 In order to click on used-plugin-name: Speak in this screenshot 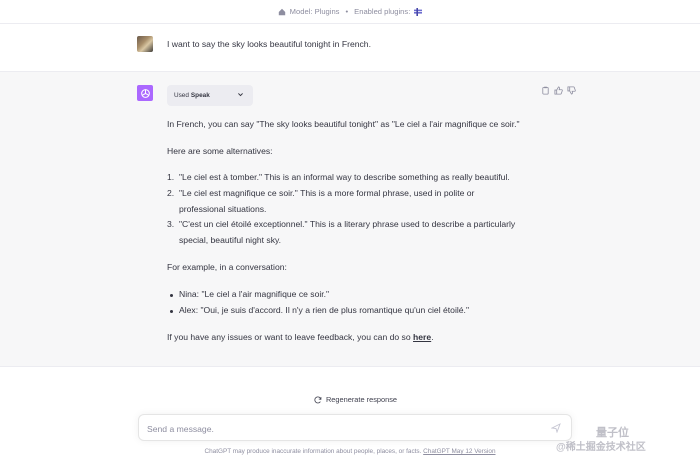, I will do `click(200, 95)`.